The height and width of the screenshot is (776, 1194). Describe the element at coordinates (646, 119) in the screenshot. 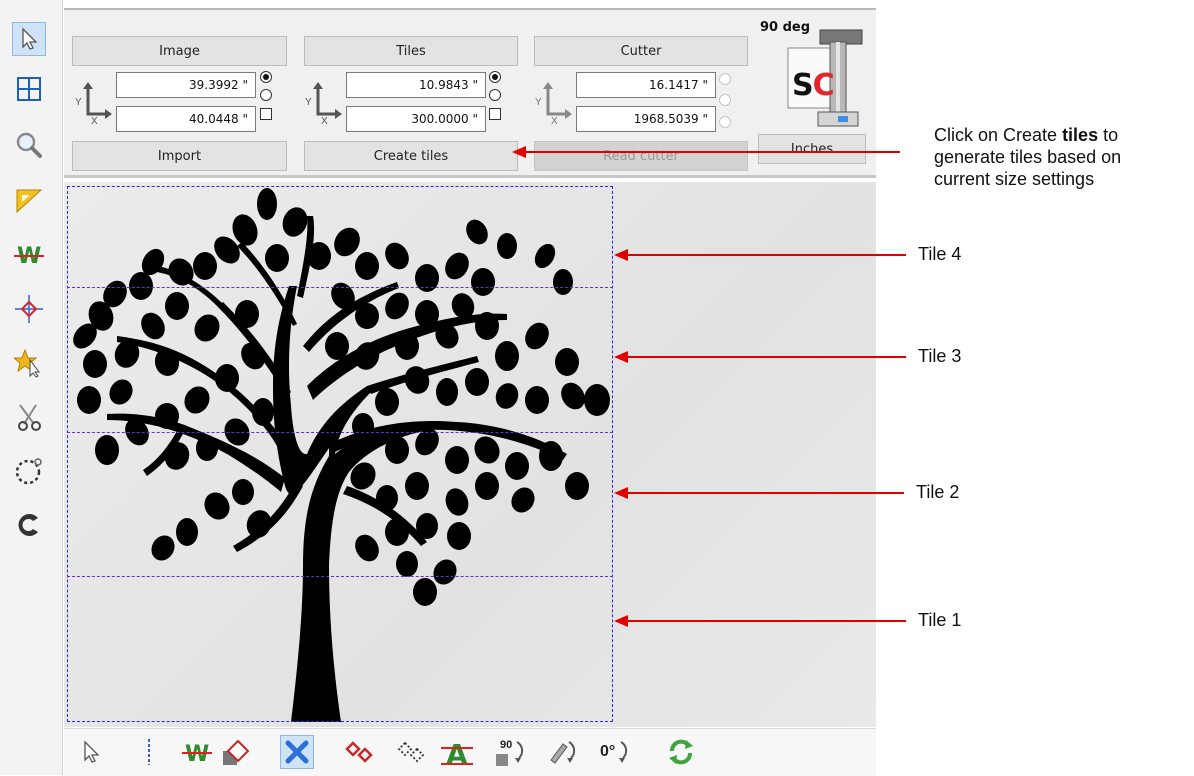

I see `cutter-y-field: 1968.5039 "` at that location.